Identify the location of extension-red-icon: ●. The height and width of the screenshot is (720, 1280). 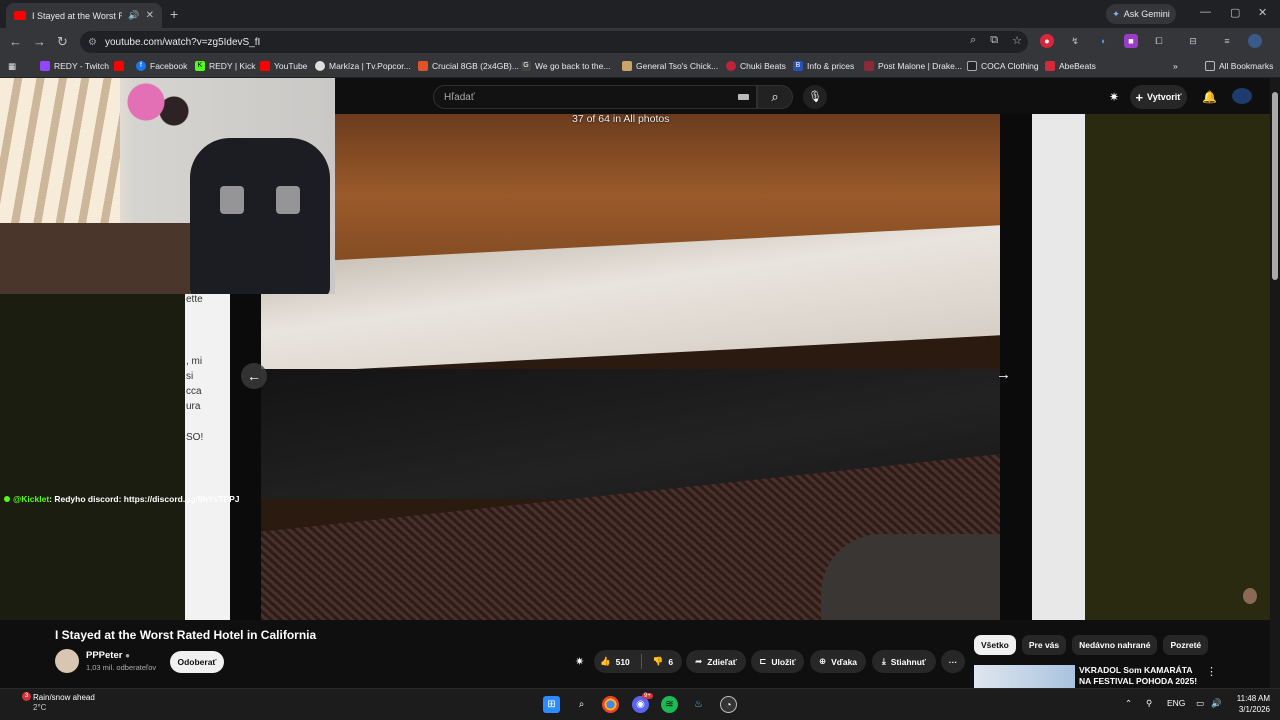
(1047, 41).